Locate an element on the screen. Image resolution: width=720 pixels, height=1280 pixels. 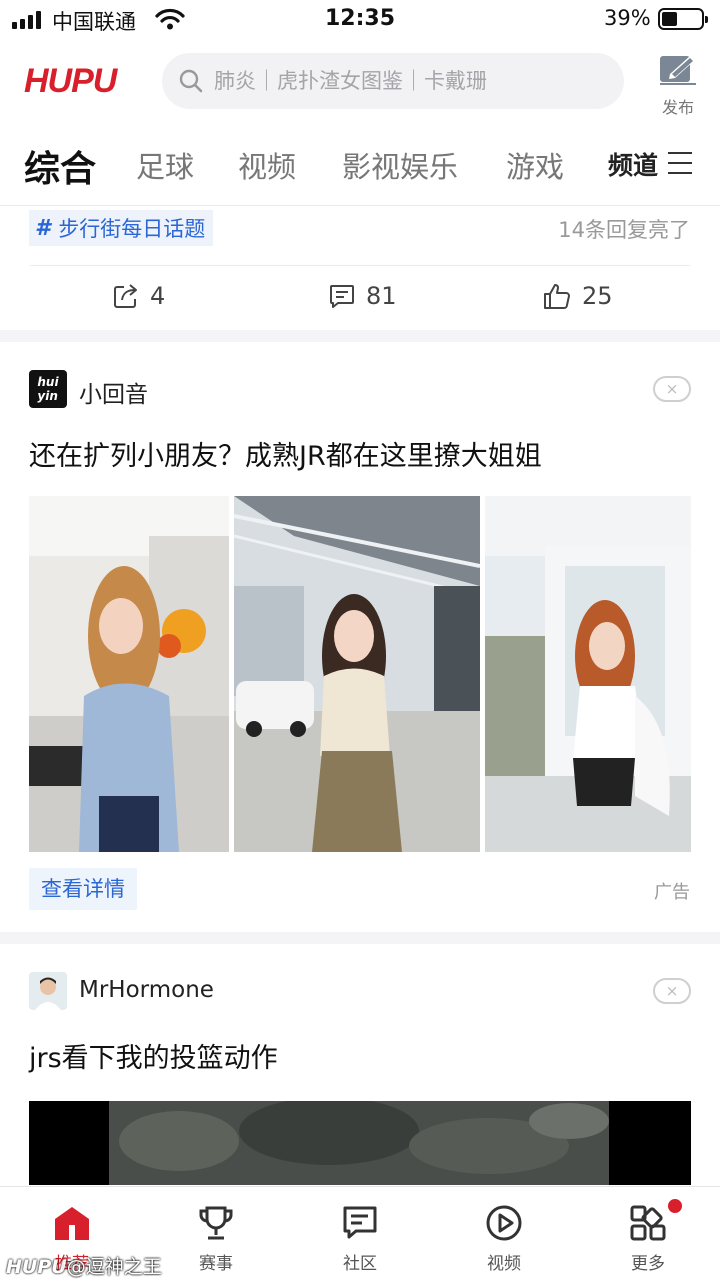
topic-tag: # 步行街每日话题 is located at coordinates (121, 228).